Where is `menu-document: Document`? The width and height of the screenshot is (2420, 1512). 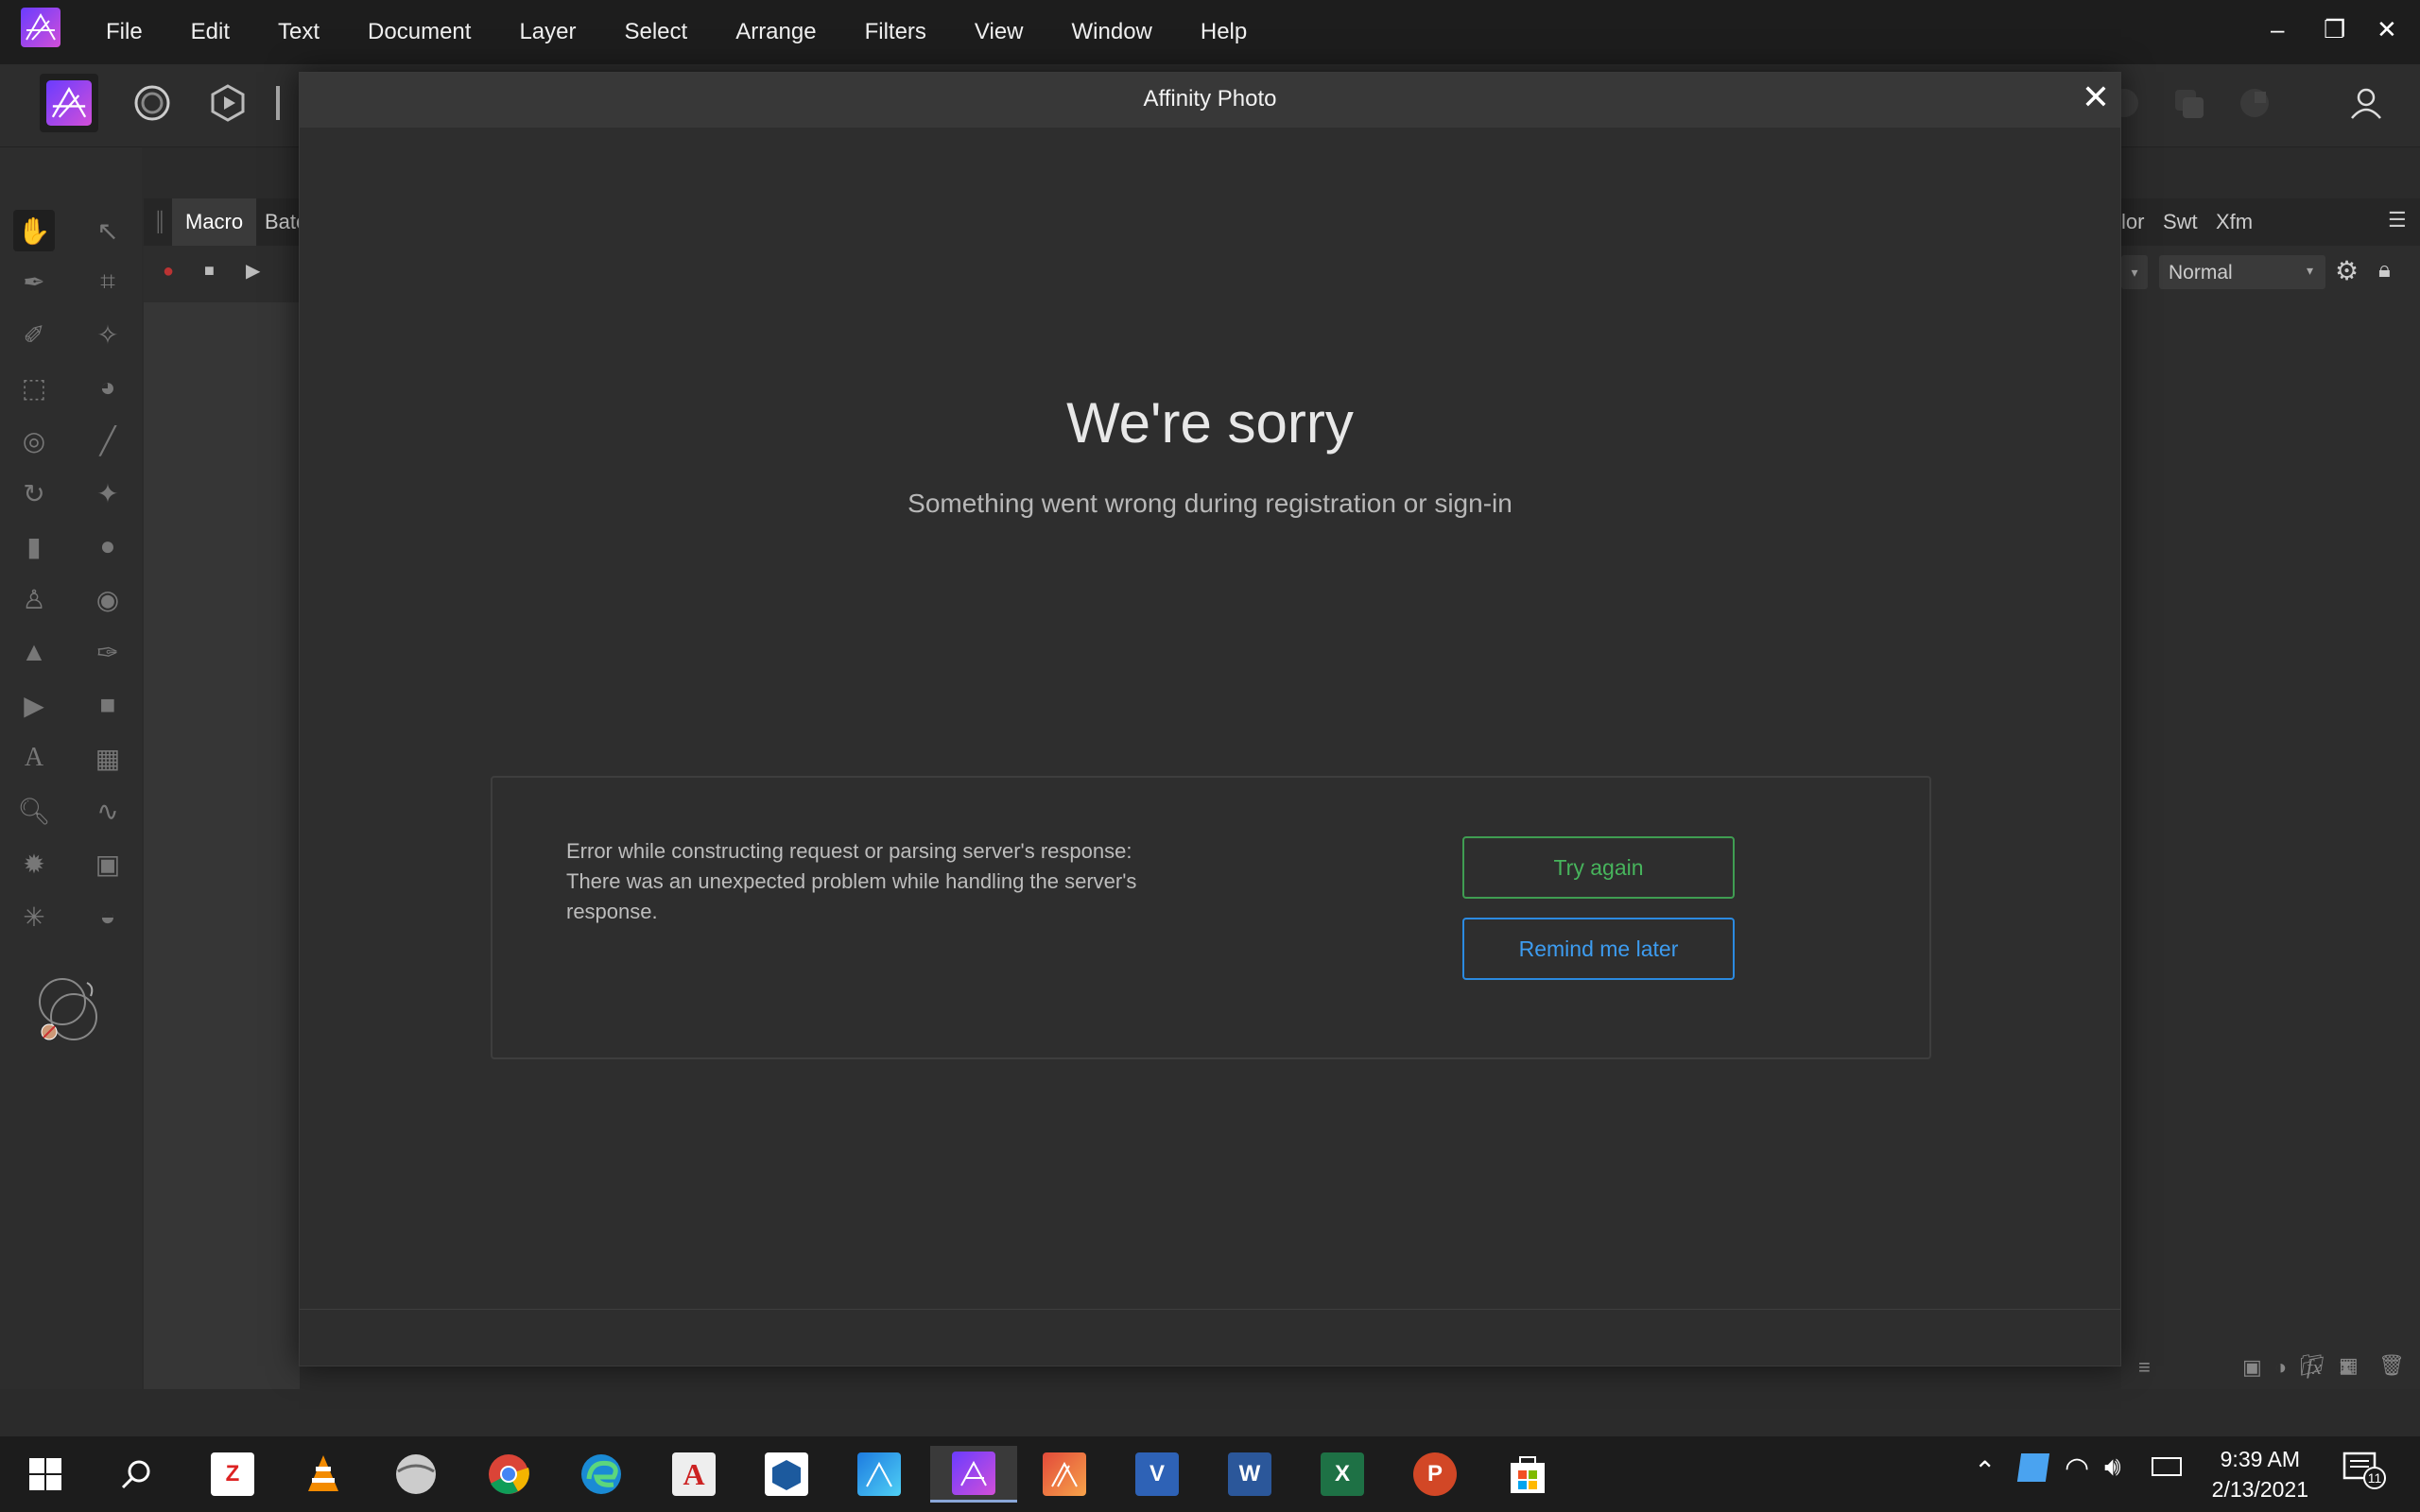
menu-document: Document is located at coordinates (419, 32).